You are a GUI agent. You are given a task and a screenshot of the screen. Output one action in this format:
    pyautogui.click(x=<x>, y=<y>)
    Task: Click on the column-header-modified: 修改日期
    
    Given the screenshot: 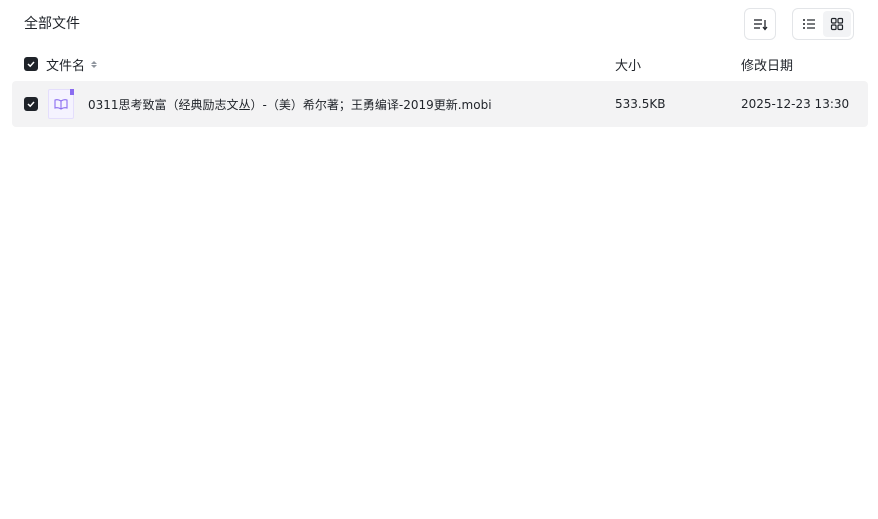 What is the action you would take?
    pyautogui.click(x=767, y=64)
    